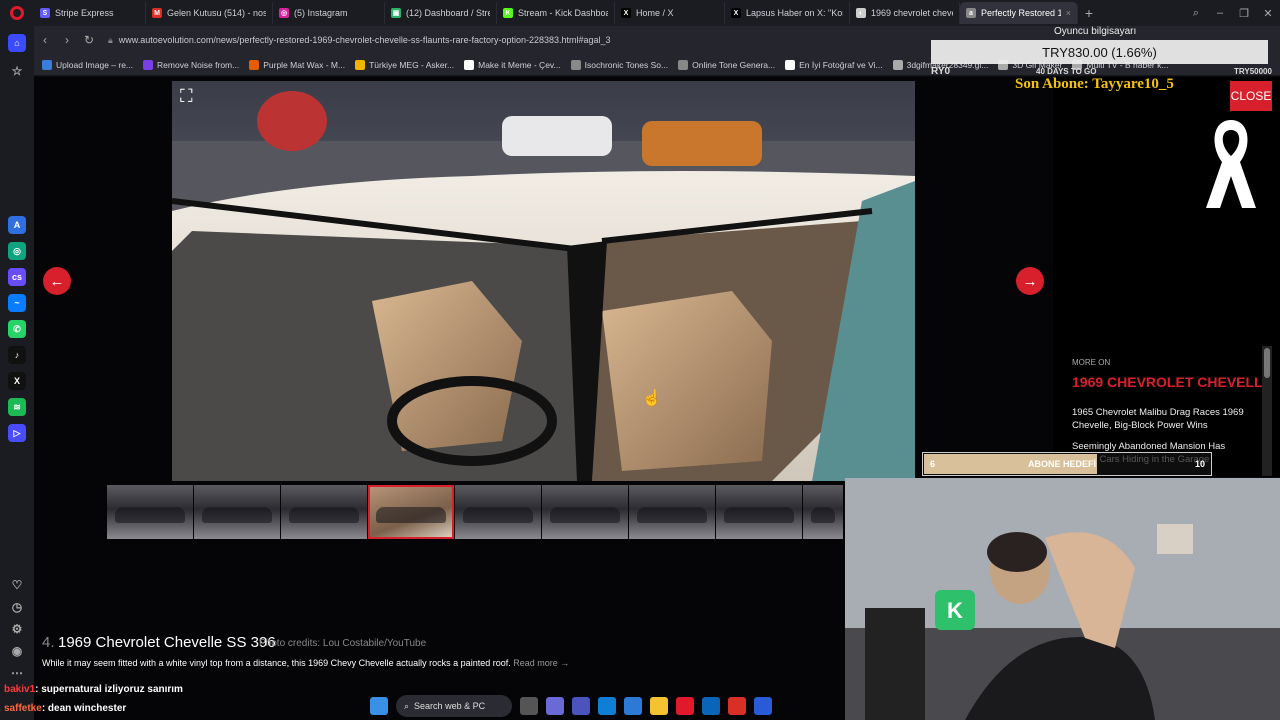 Image resolution: width=1280 pixels, height=720 pixels. What do you see at coordinates (1267, 363) in the screenshot?
I see `side-panel-scrollbar-thumb` at bounding box center [1267, 363].